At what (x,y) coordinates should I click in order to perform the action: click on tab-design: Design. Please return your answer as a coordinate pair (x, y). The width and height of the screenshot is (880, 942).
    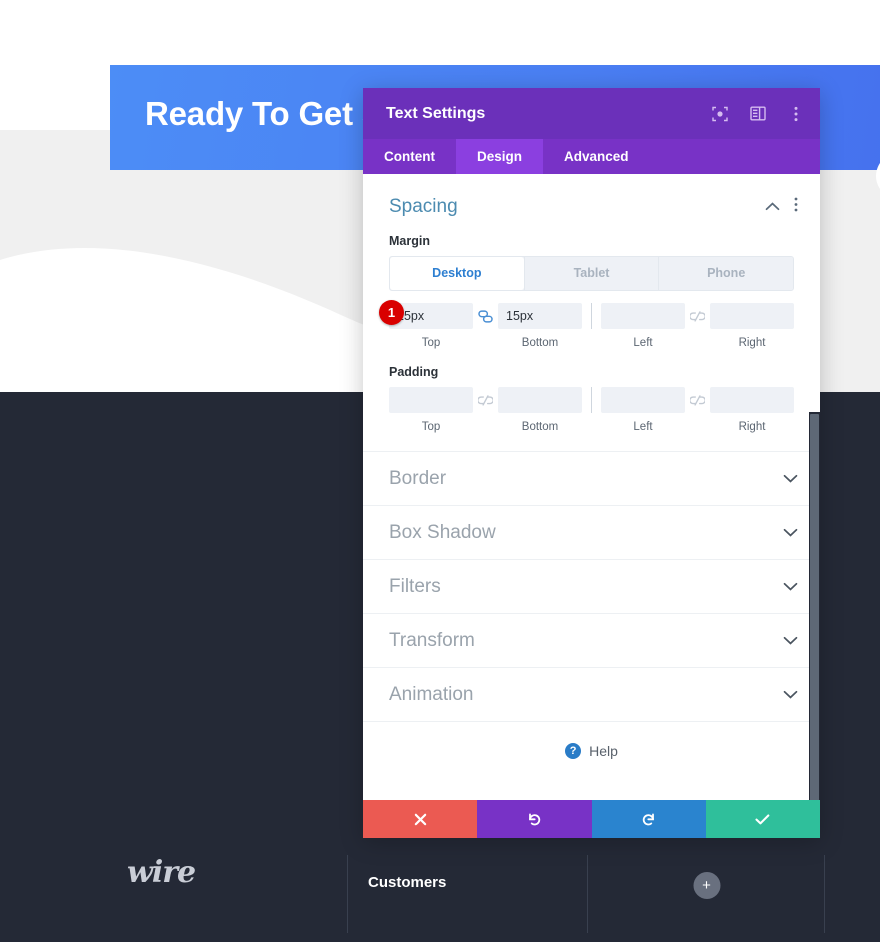
    Looking at the image, I should click on (500, 156).